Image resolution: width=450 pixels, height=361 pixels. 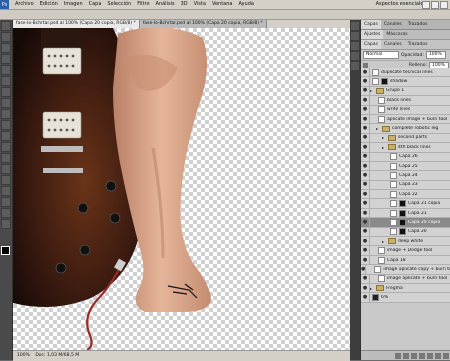 I want to click on layer-row: ● Capa 20 copia, so click(x=405, y=222).